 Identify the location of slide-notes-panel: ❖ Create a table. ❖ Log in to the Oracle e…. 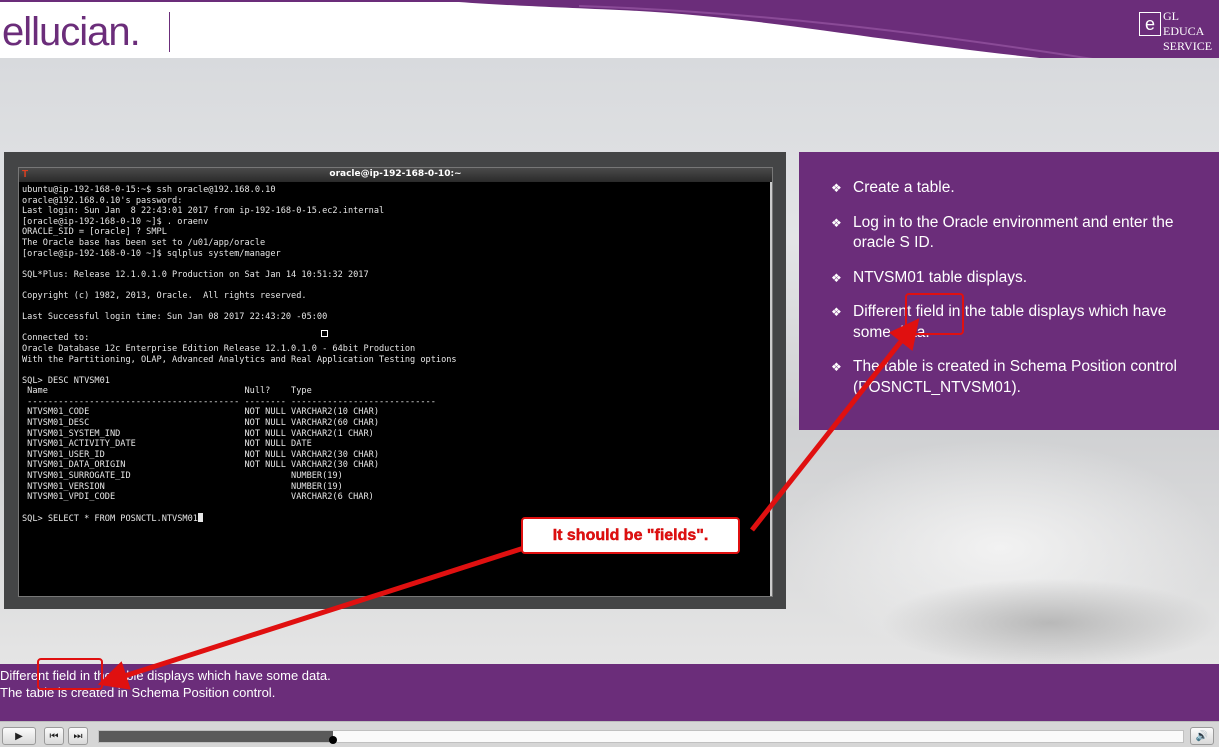
(1009, 291).